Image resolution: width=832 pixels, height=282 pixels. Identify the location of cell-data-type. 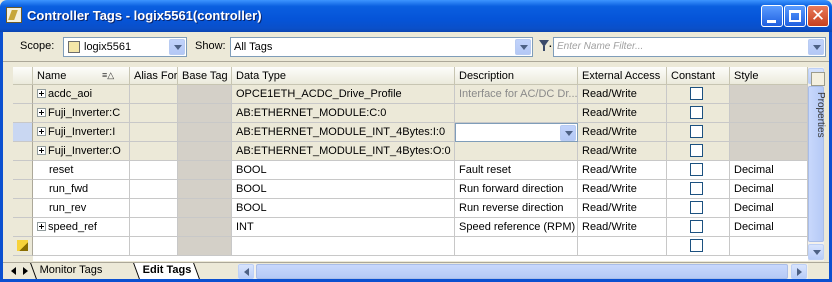
(343, 246).